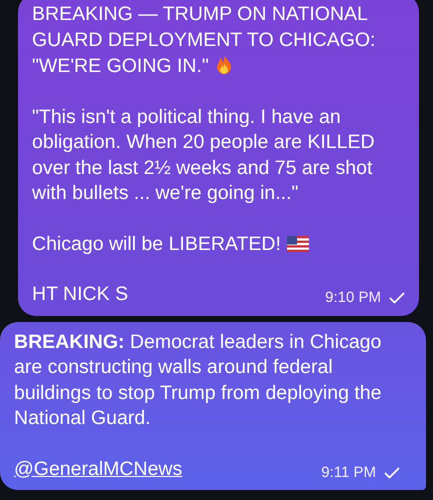 Image resolution: width=433 pixels, height=500 pixels. What do you see at coordinates (223, 64) in the screenshot?
I see `fire-icon` at bounding box center [223, 64].